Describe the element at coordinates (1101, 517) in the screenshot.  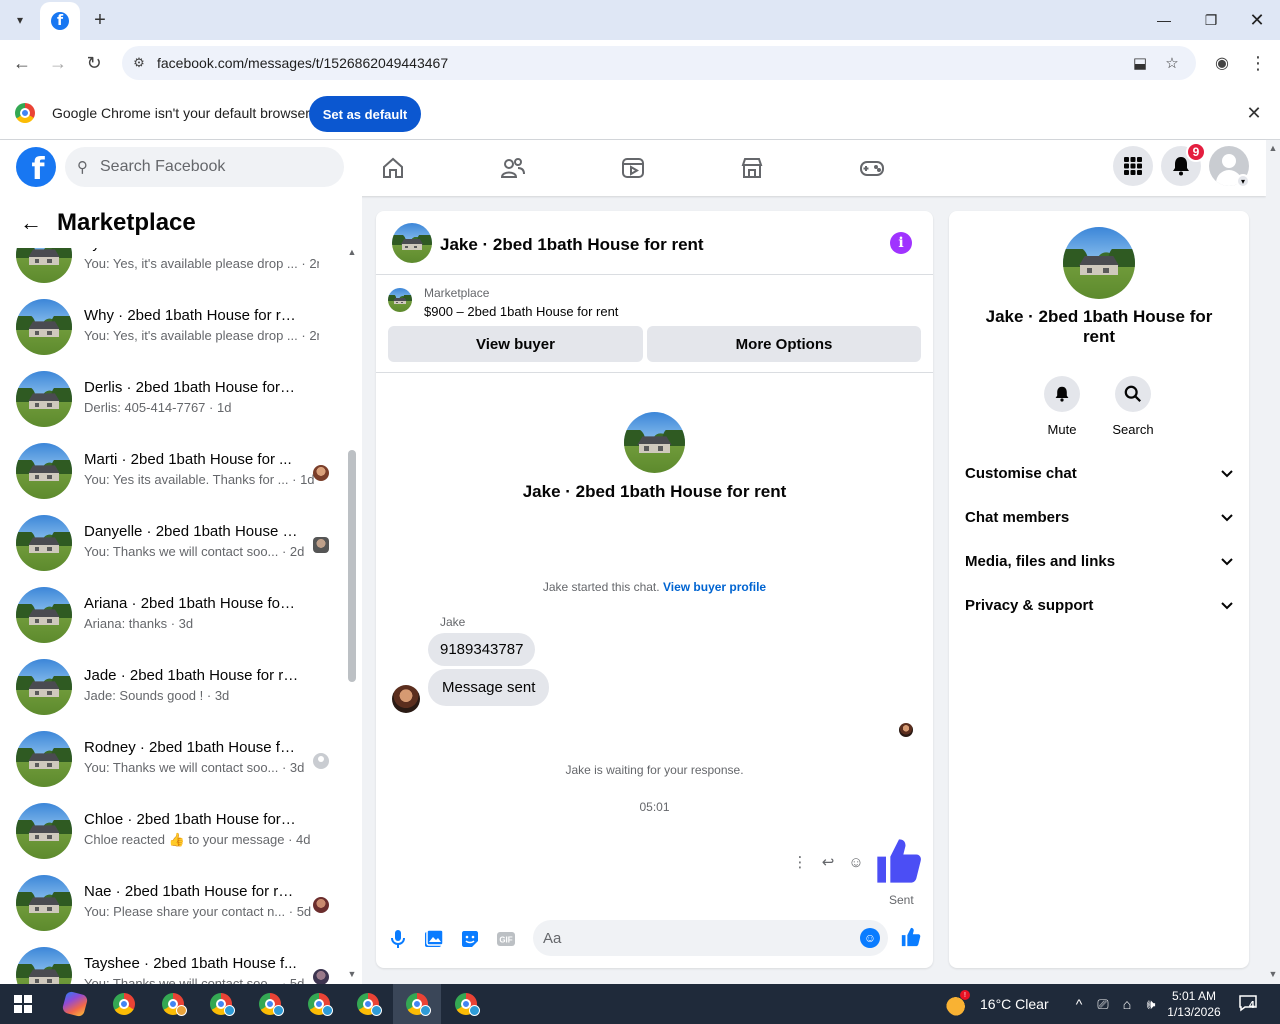
I see `chat-members-section: Chat members` at that location.